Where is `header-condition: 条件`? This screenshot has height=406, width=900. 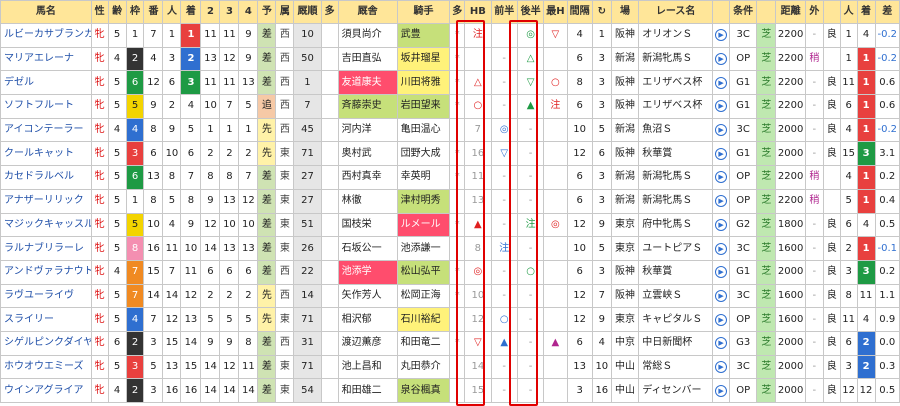 header-condition: 条件 is located at coordinates (743, 12).